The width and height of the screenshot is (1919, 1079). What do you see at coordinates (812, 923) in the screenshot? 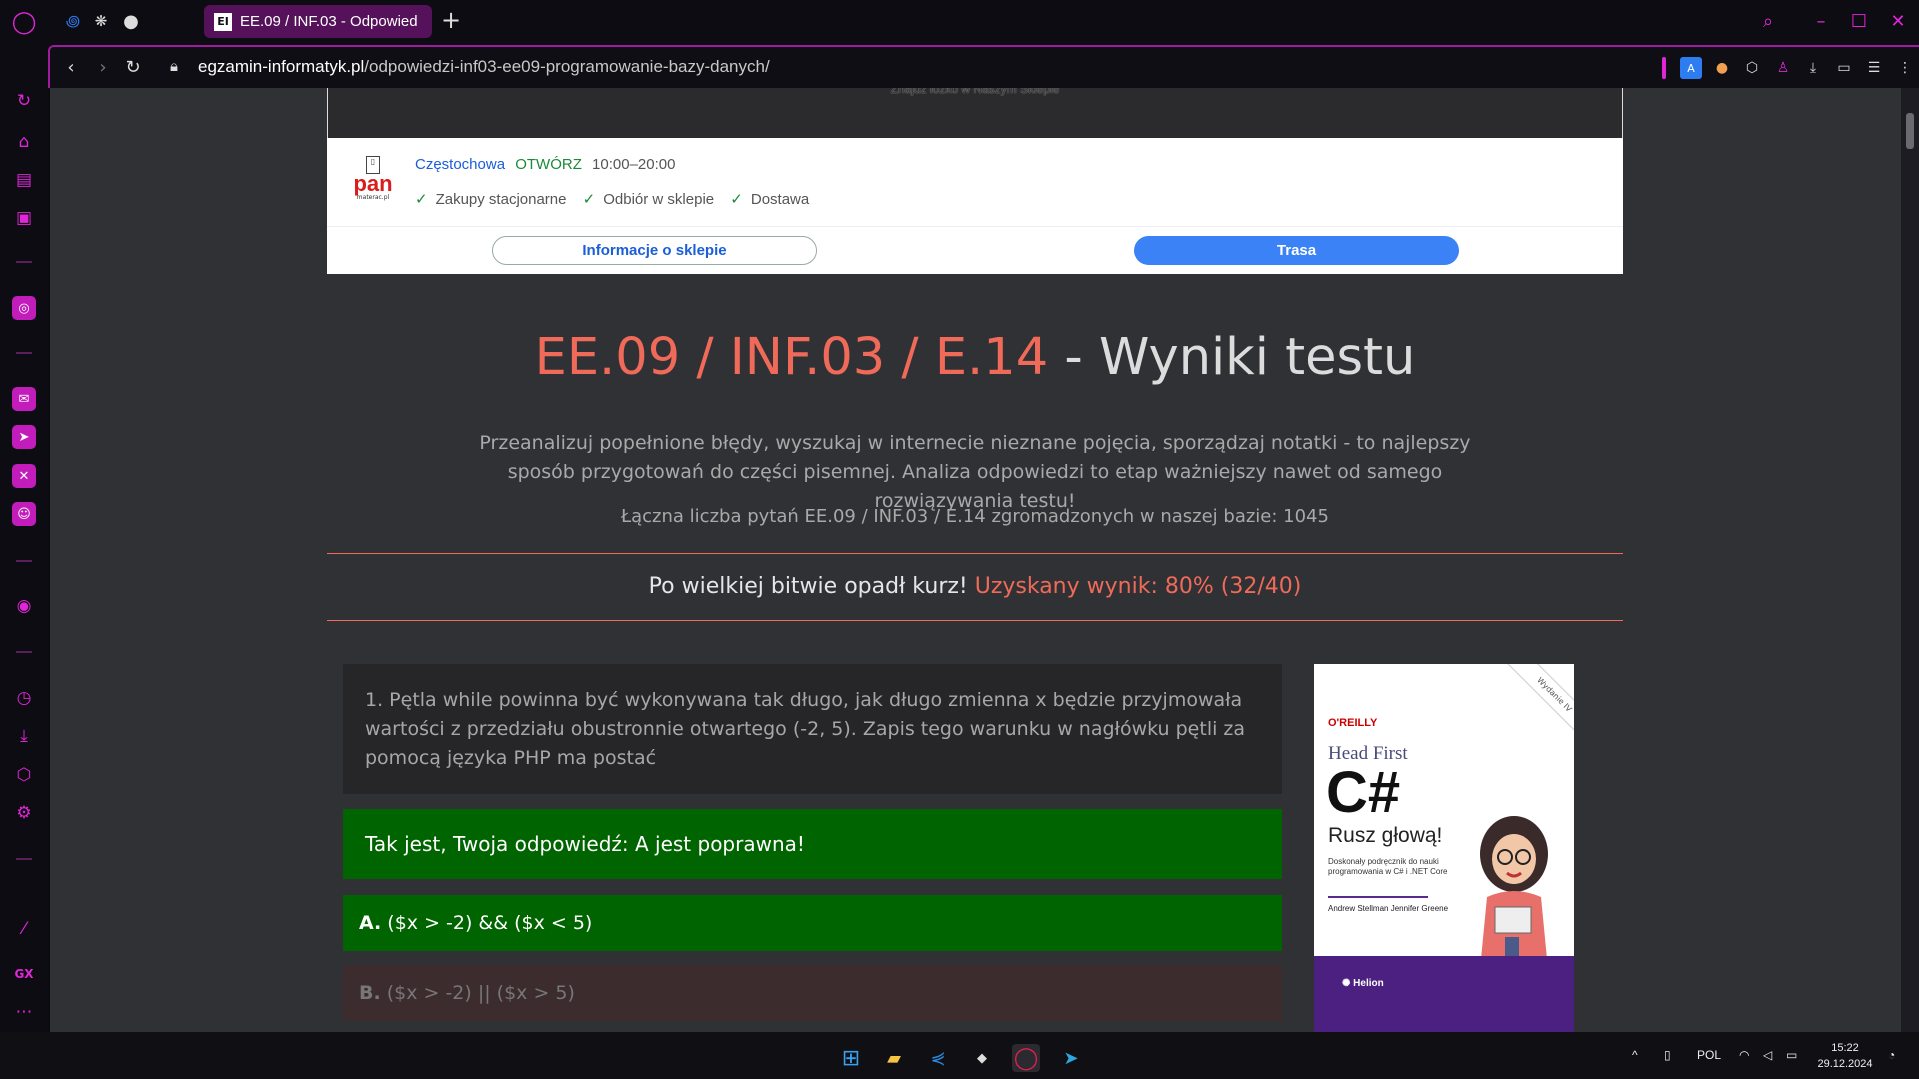
I see `answer-a: A. ($x > -2) && ($x < 5)` at bounding box center [812, 923].